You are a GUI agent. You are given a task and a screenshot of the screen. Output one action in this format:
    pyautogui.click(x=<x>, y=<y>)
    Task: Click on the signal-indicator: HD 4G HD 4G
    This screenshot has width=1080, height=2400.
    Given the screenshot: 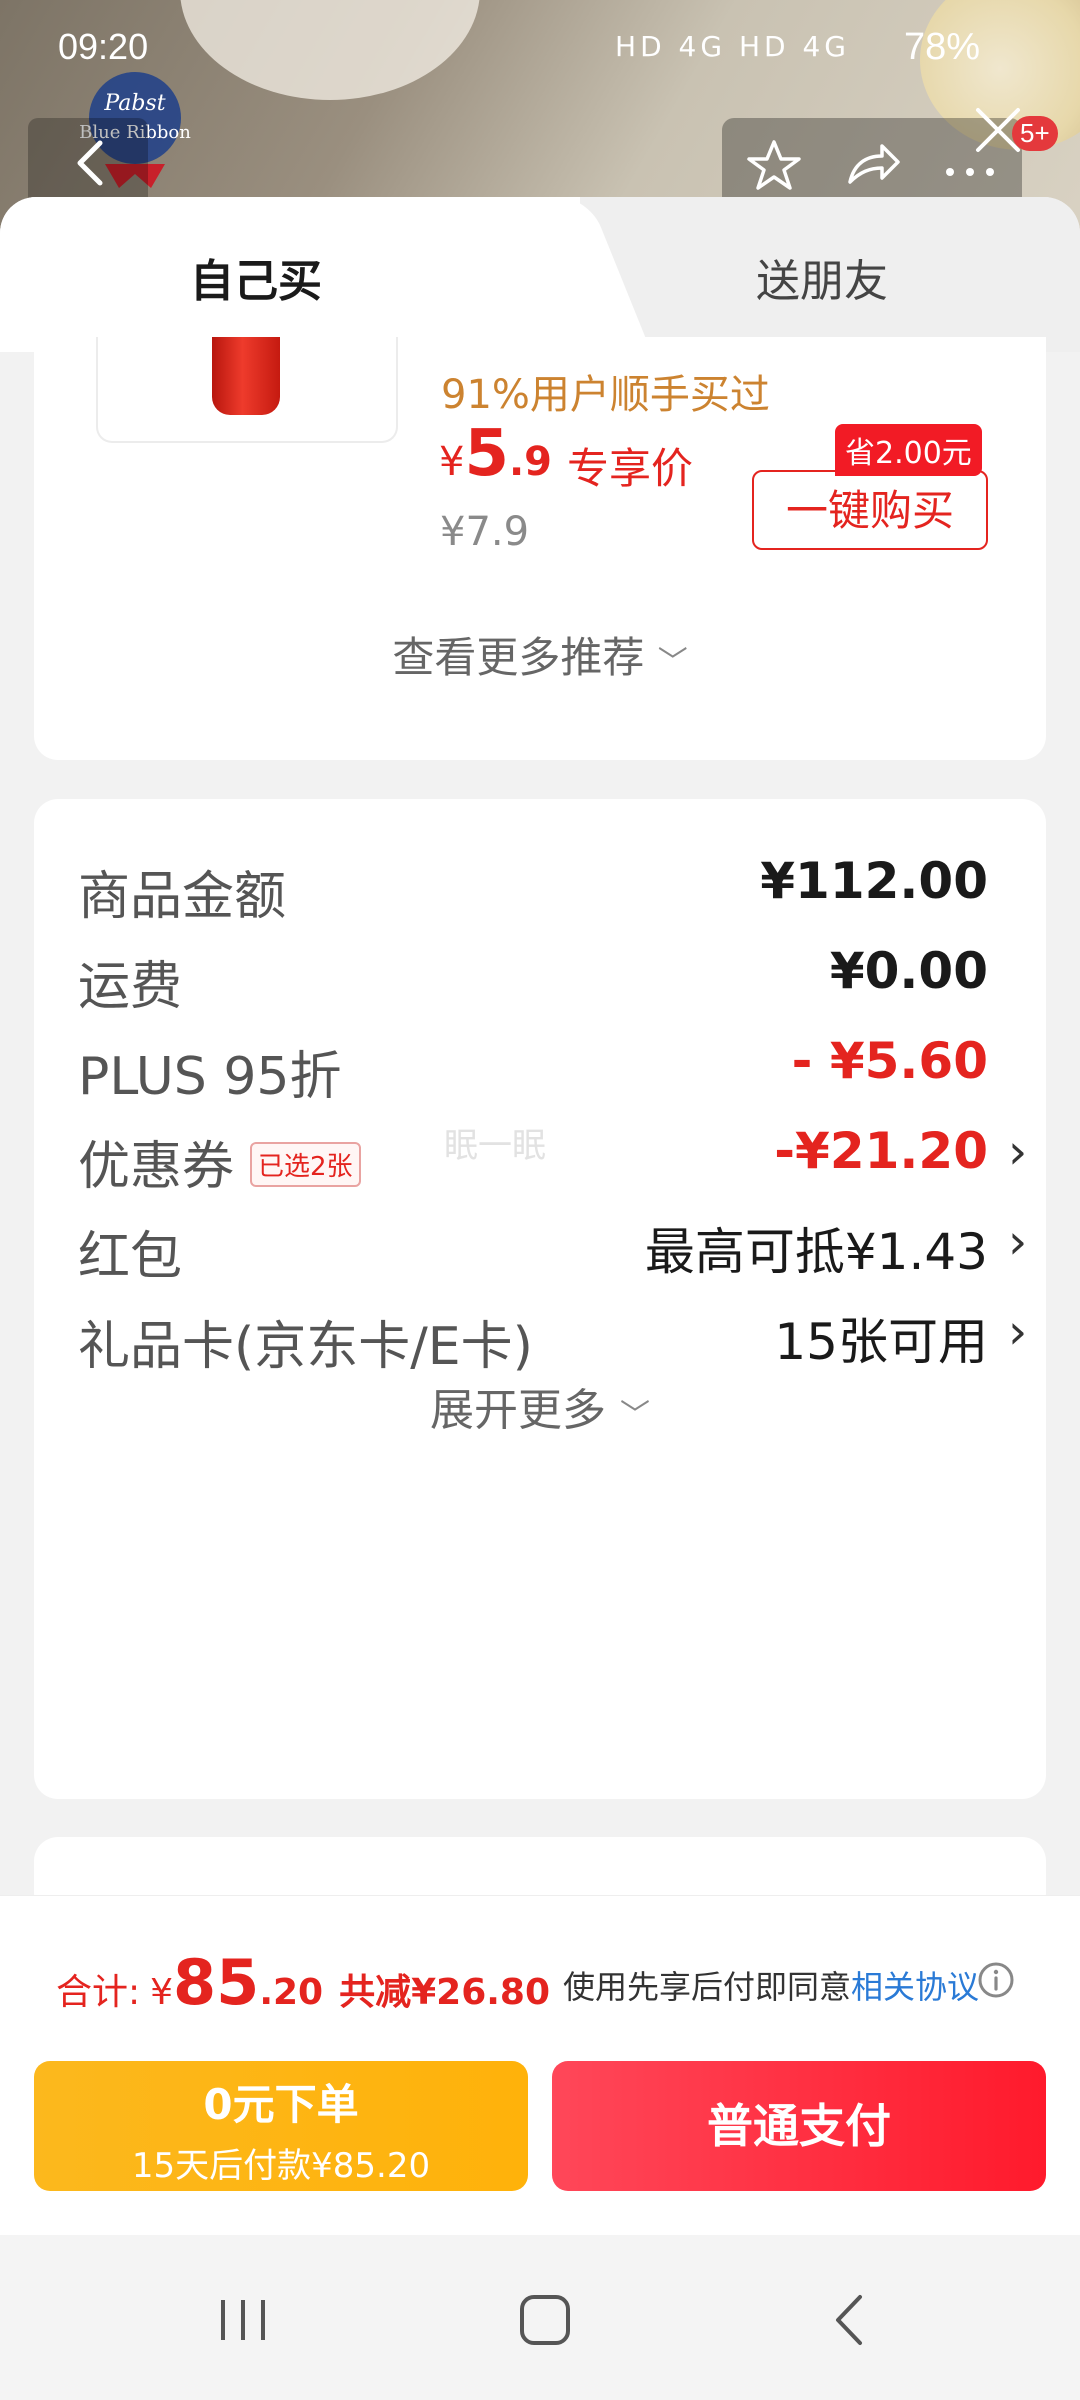 What is the action you would take?
    pyautogui.click(x=732, y=46)
    